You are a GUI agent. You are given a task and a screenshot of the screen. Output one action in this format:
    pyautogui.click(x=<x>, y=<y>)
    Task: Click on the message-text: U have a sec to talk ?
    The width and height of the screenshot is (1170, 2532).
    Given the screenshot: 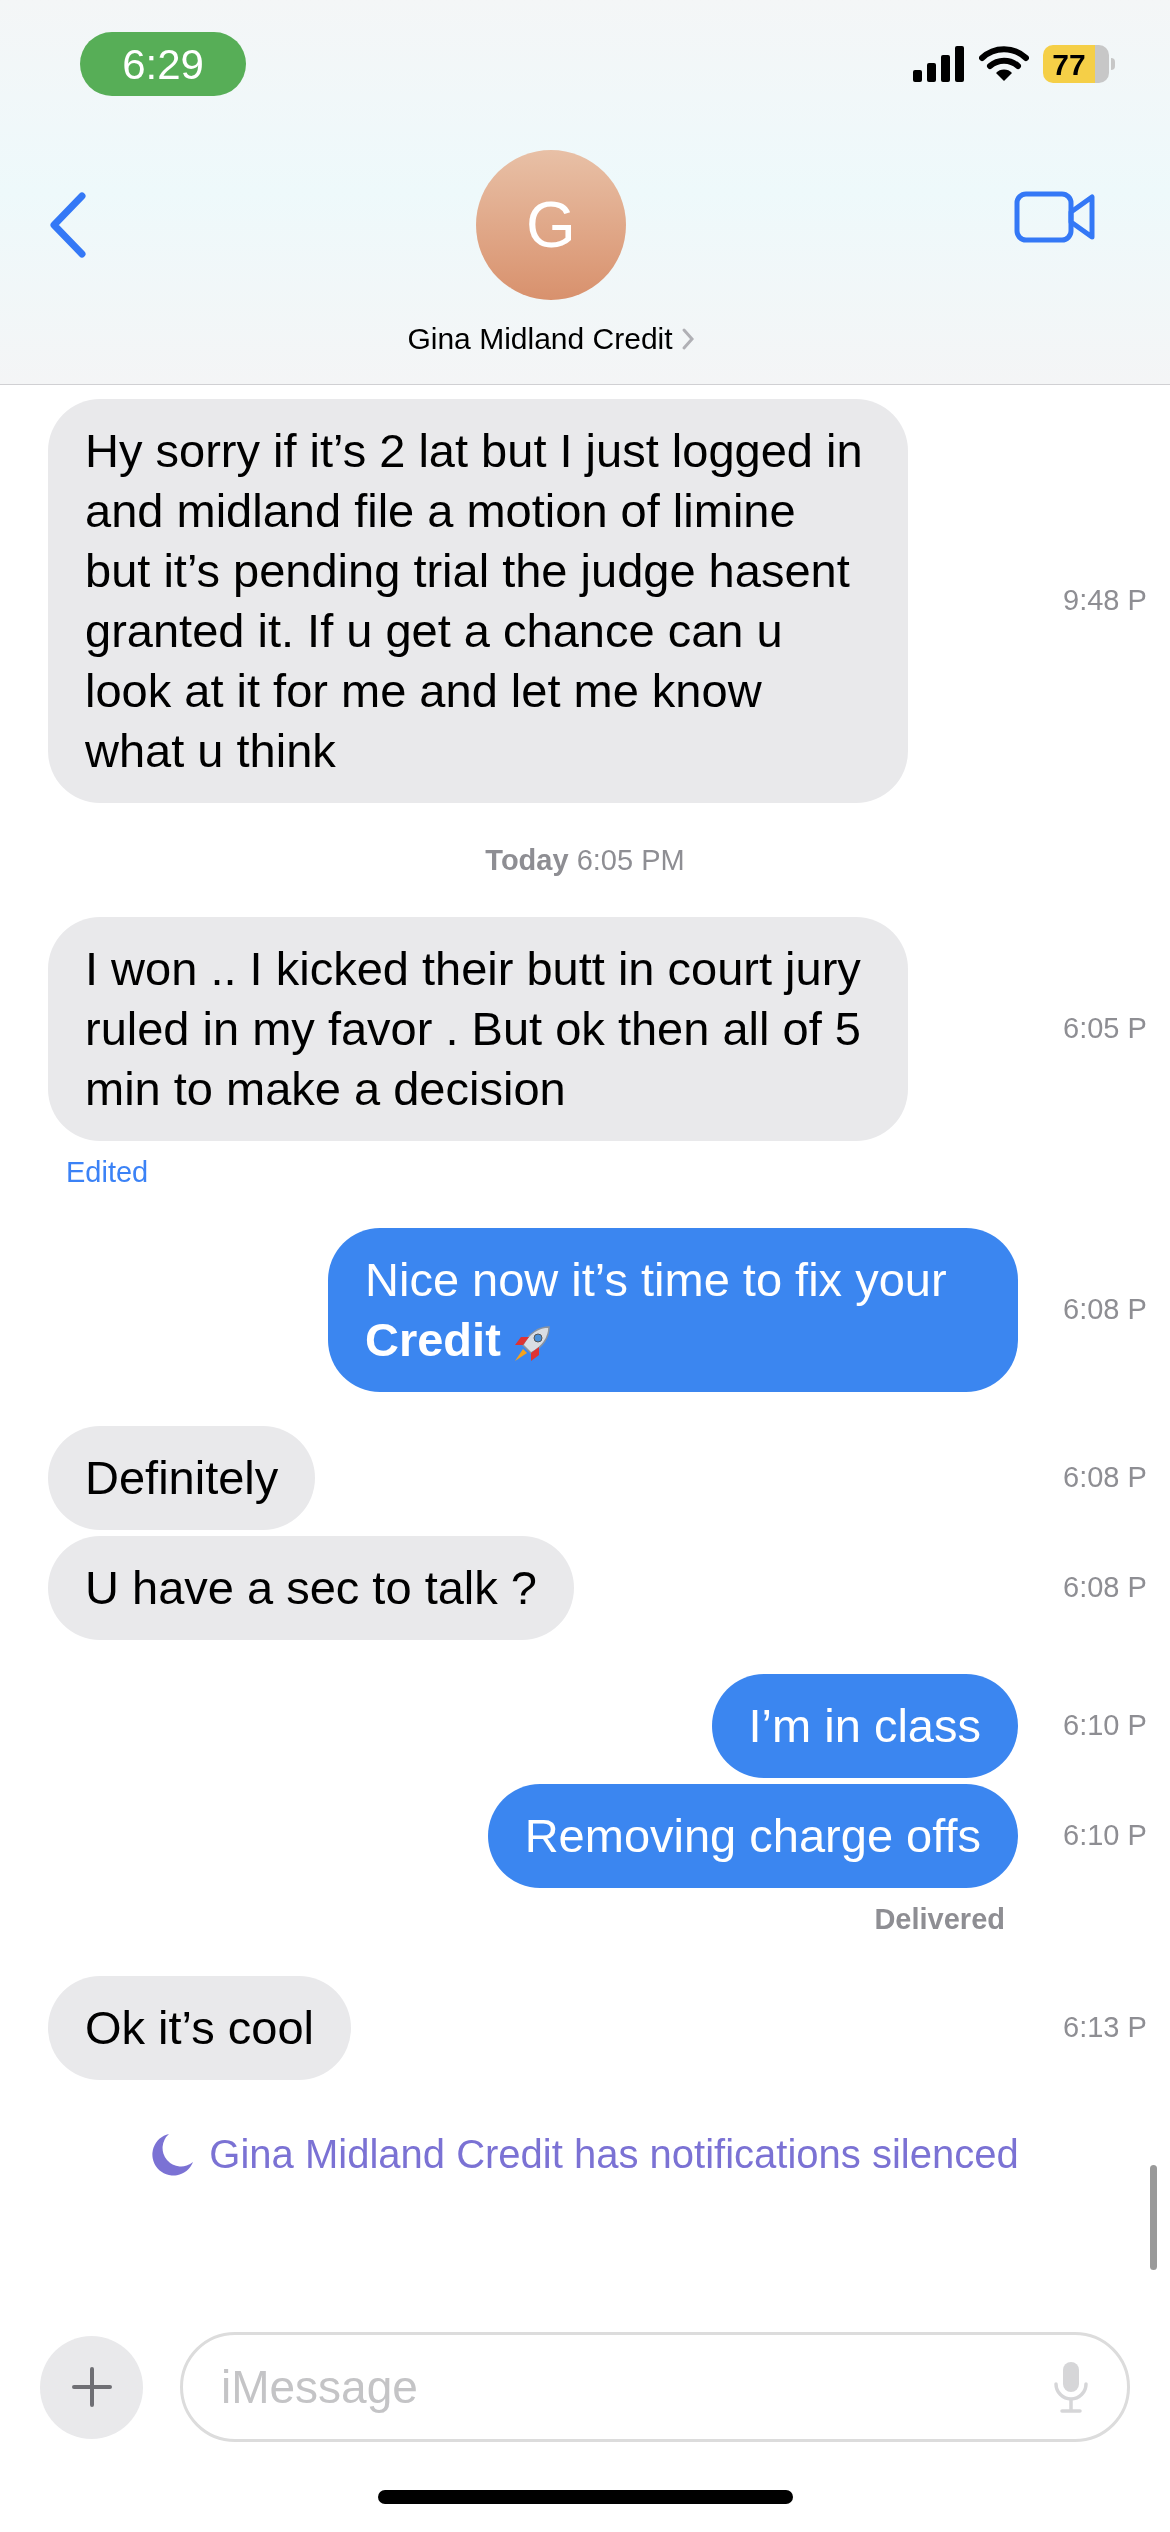 What is the action you would take?
    pyautogui.click(x=311, y=1587)
    